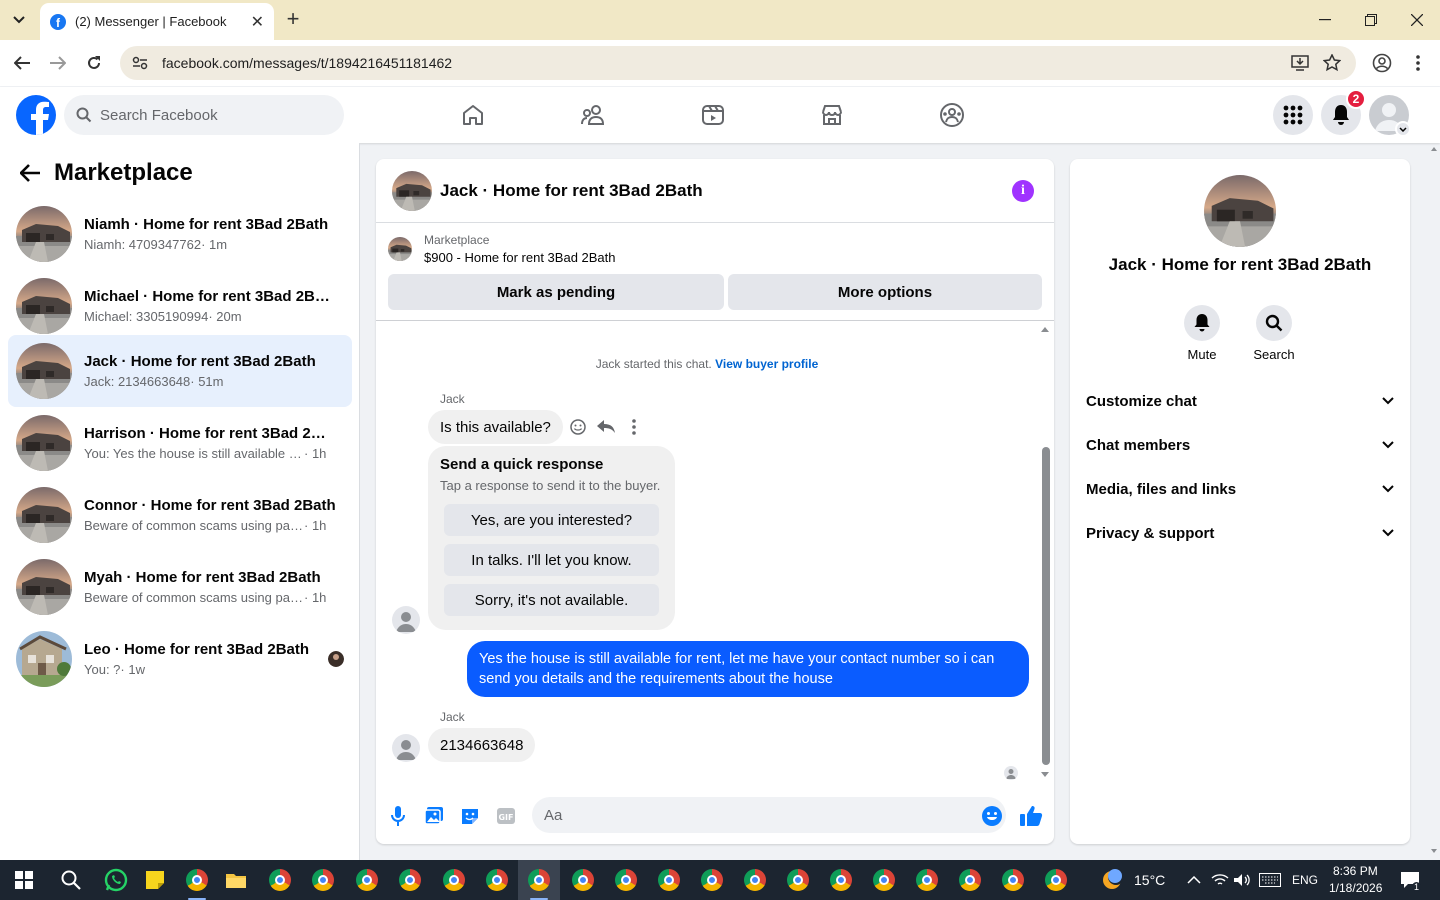  What do you see at coordinates (210, 115) in the screenshot?
I see `search-input` at bounding box center [210, 115].